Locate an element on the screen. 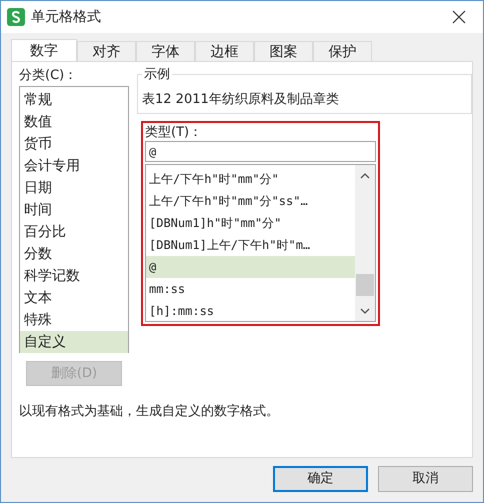  dialog-button: 确定 is located at coordinates (320, 479).